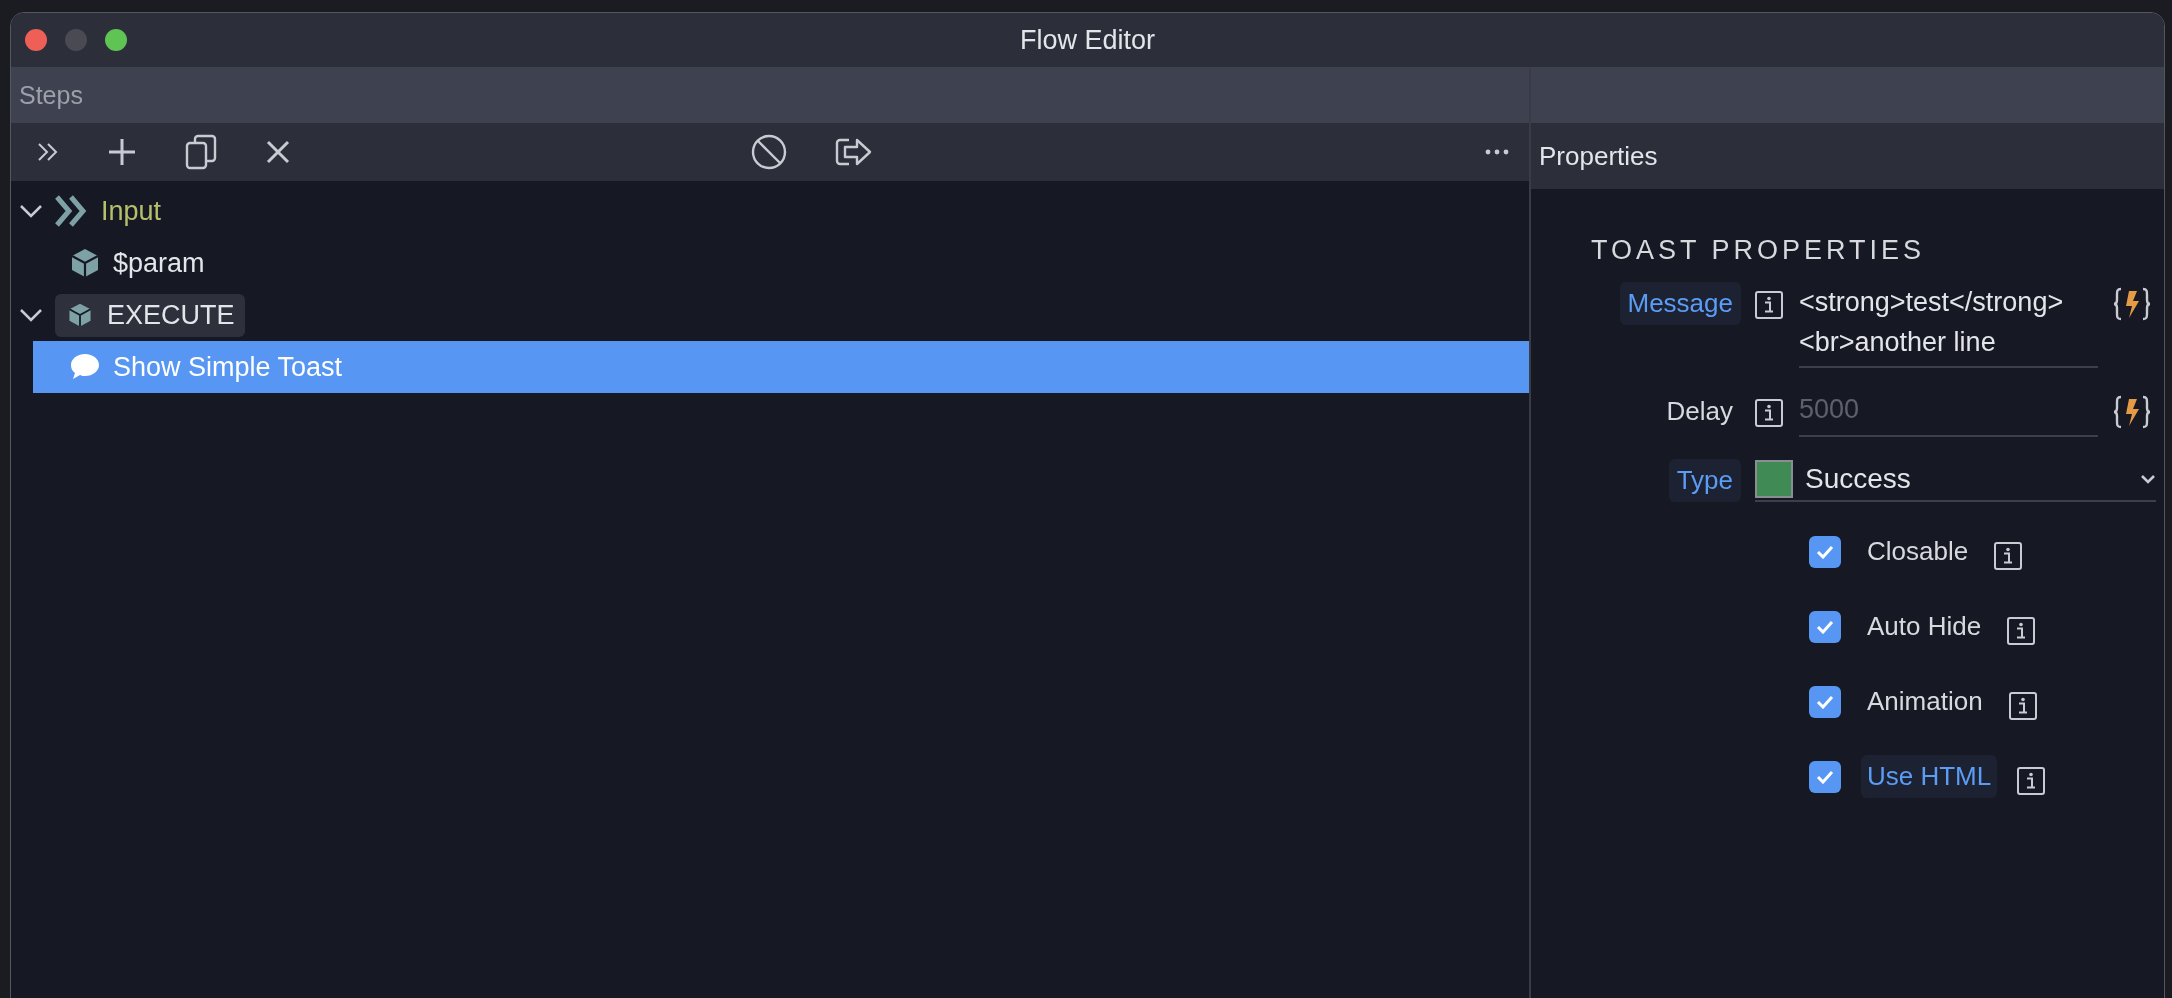 Image resolution: width=2172 pixels, height=998 pixels. Describe the element at coordinates (770, 211) in the screenshot. I see `tree-row: Input` at that location.